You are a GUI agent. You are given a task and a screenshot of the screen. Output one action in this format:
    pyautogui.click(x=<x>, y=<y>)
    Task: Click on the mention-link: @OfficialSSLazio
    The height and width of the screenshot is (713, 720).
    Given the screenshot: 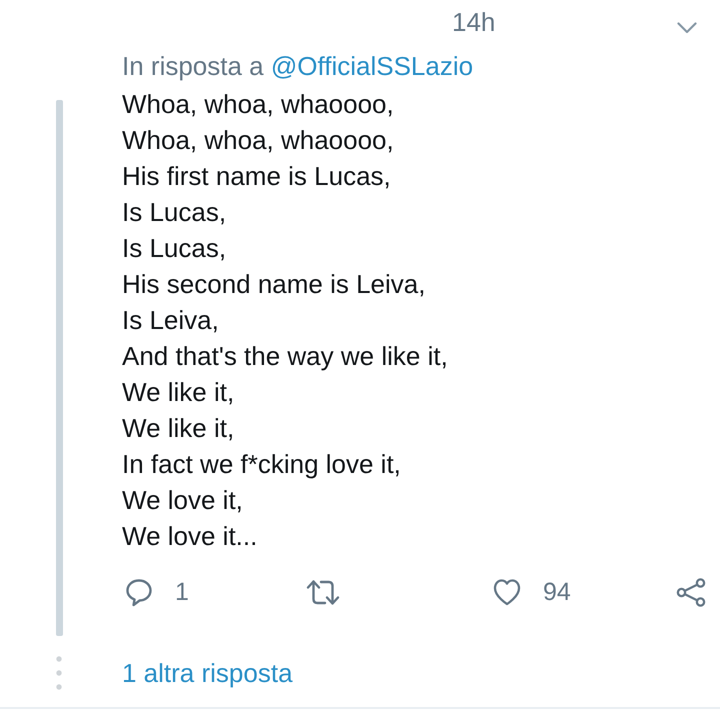 What is the action you would take?
    pyautogui.click(x=372, y=66)
    